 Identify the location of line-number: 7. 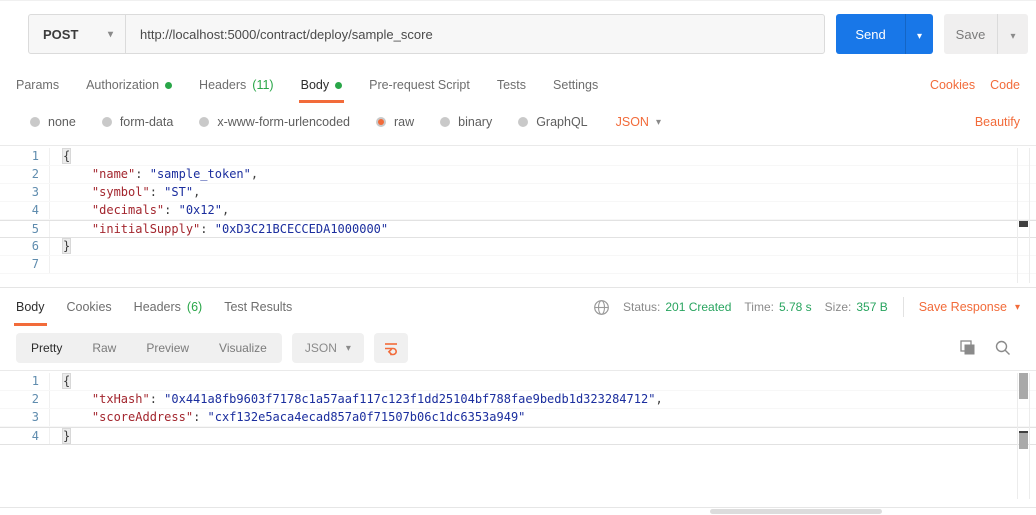
(25, 264).